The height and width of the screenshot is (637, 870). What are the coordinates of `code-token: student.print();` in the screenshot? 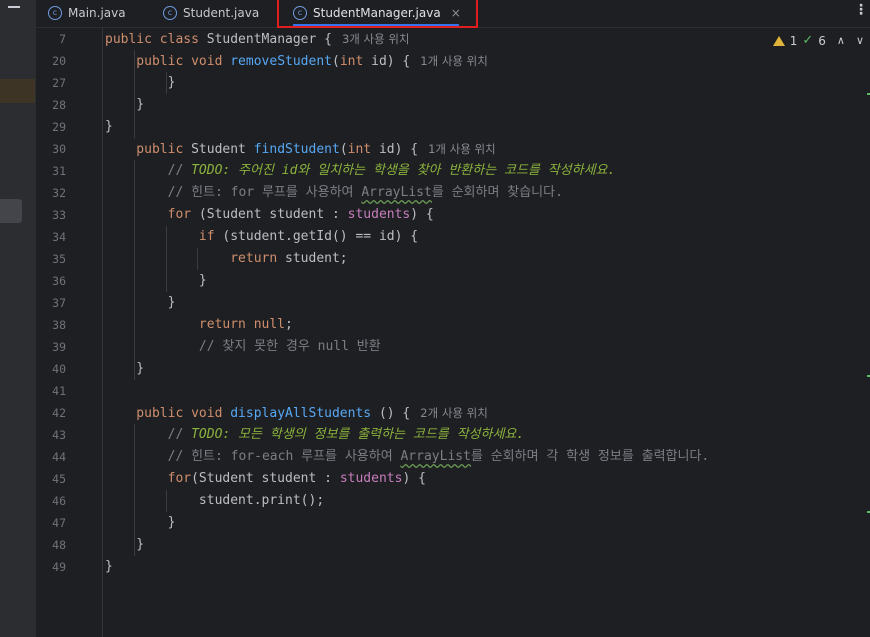 It's located at (215, 500).